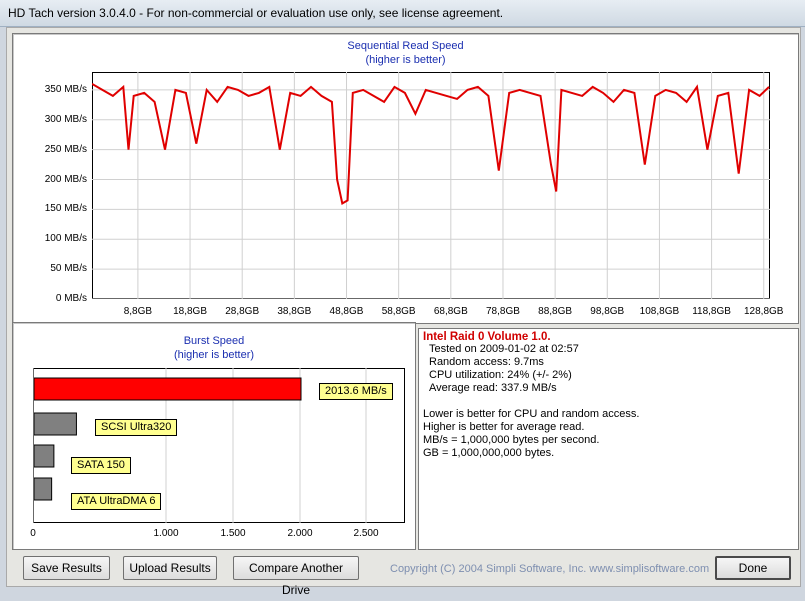 Image resolution: width=805 pixels, height=601 pixels. I want to click on tested-on-text: Tested on 2009-01-02 at 02:57, so click(504, 349).